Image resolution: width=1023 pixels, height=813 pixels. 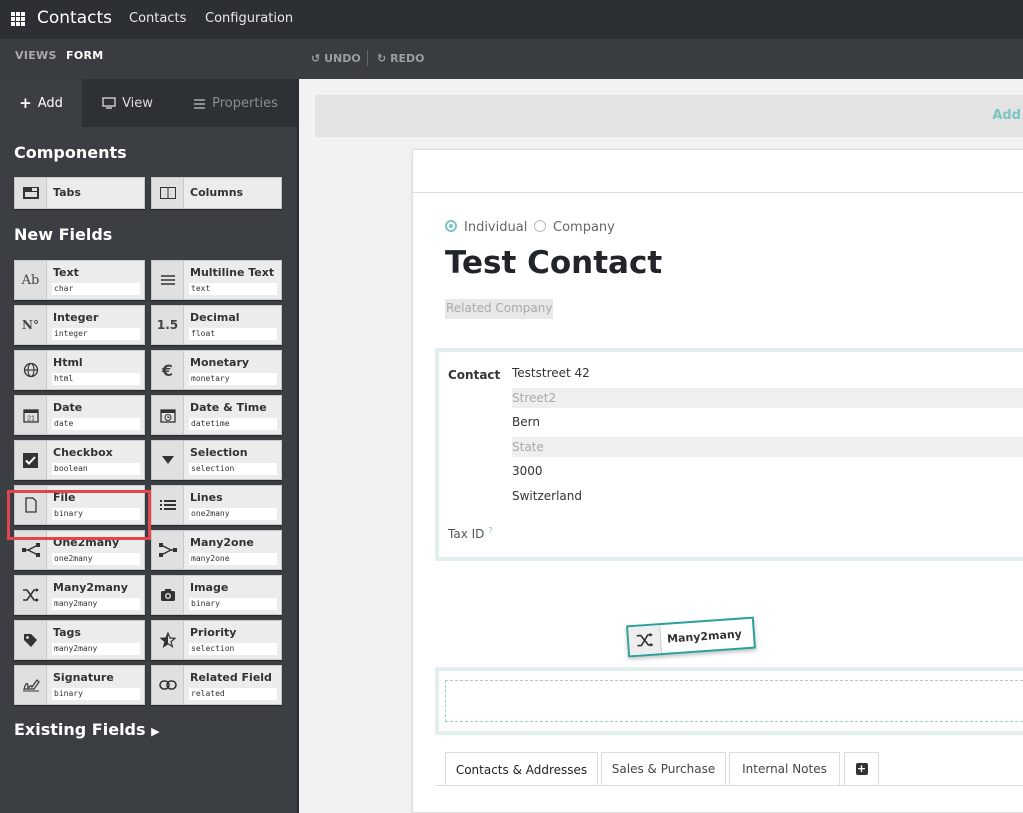 I want to click on radio-company-label: Company, so click(x=584, y=227).